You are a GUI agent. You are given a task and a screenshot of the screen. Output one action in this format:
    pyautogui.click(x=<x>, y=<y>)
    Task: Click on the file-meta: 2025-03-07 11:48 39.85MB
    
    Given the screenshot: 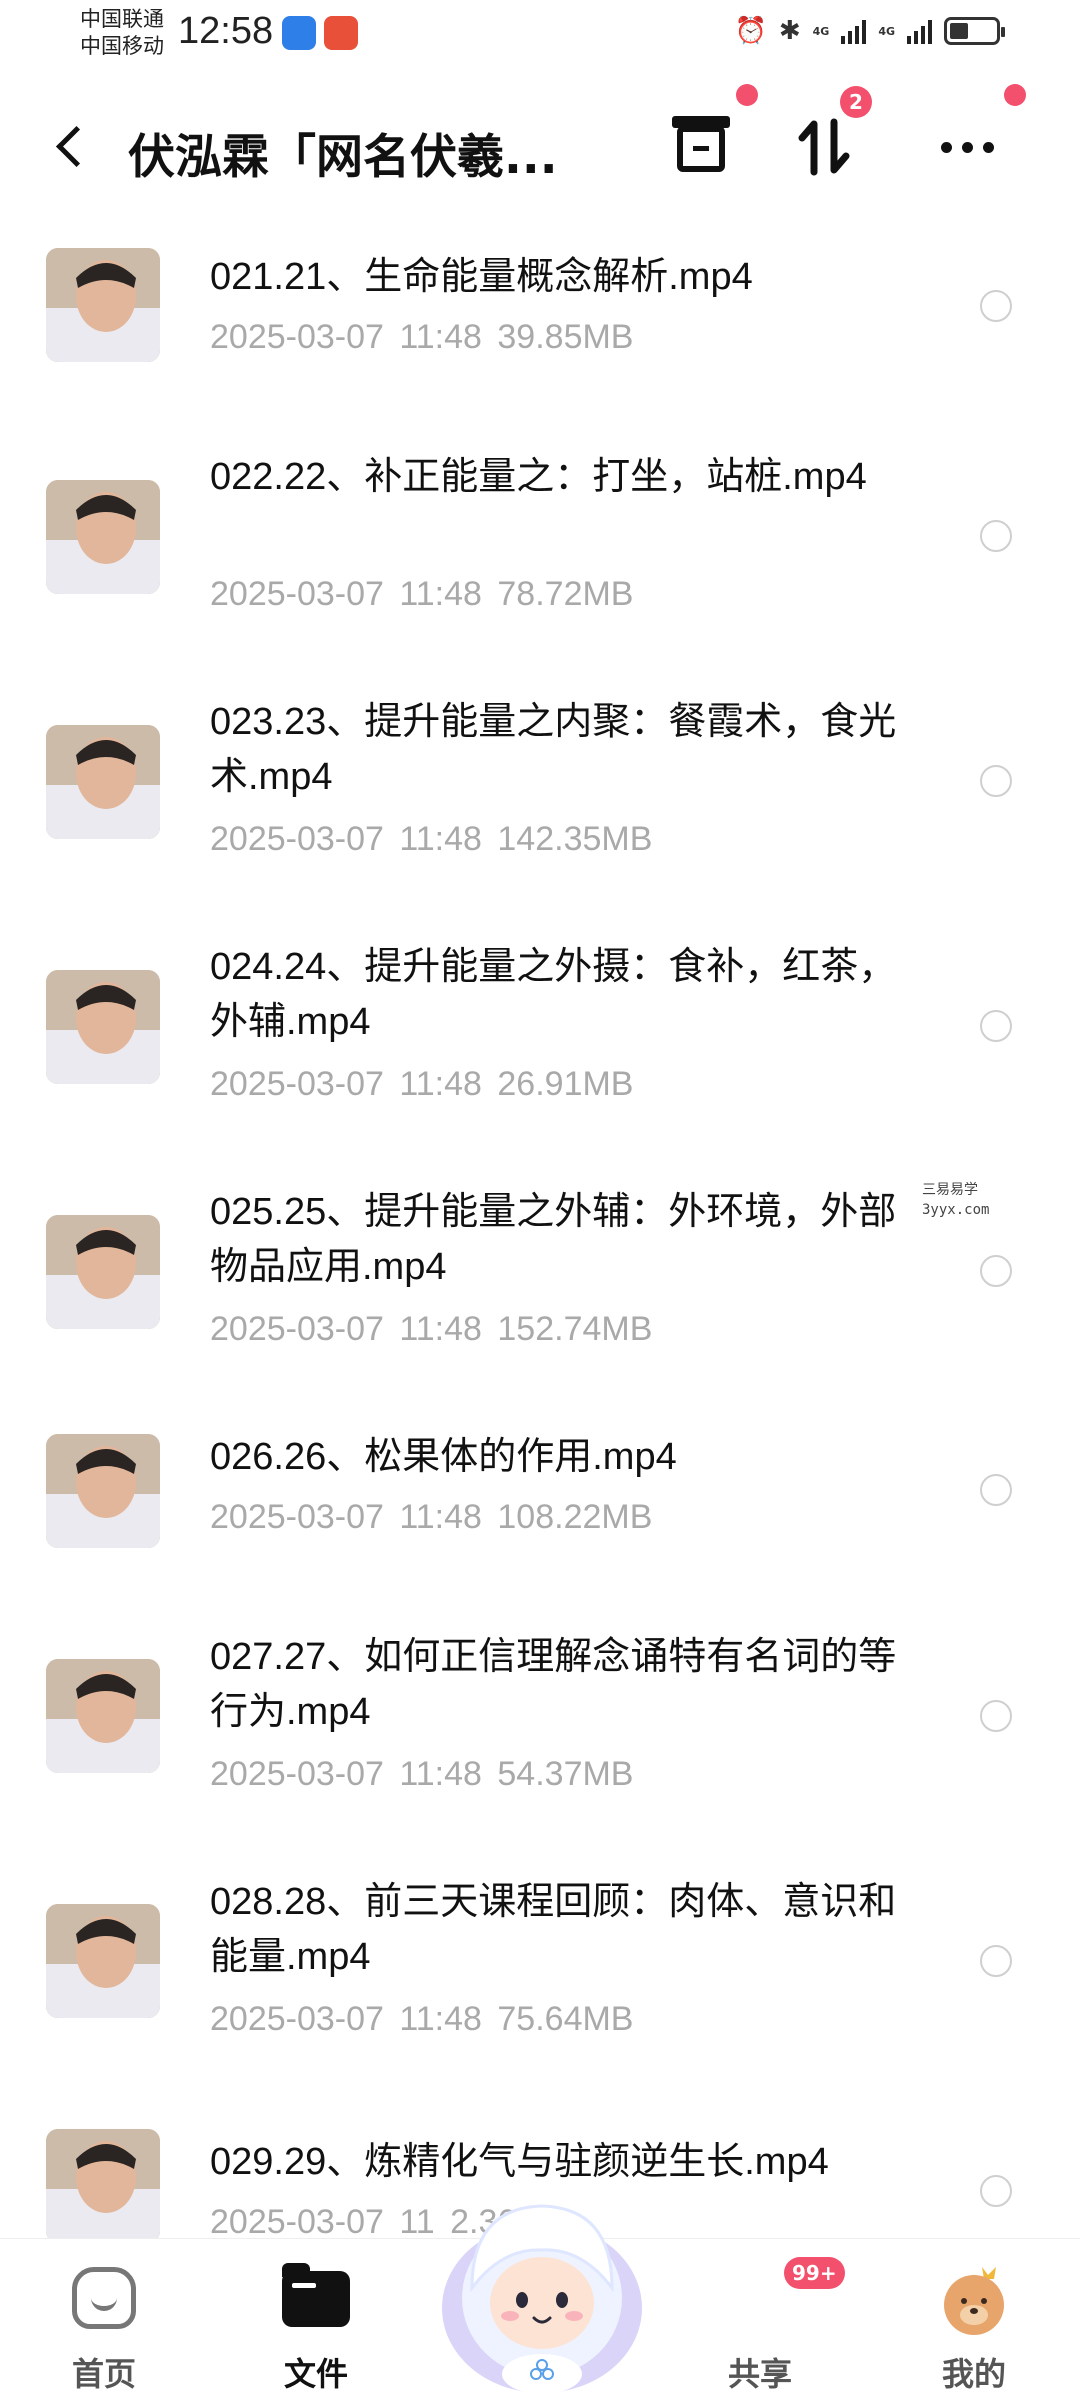 What is the action you would take?
    pyautogui.click(x=421, y=337)
    